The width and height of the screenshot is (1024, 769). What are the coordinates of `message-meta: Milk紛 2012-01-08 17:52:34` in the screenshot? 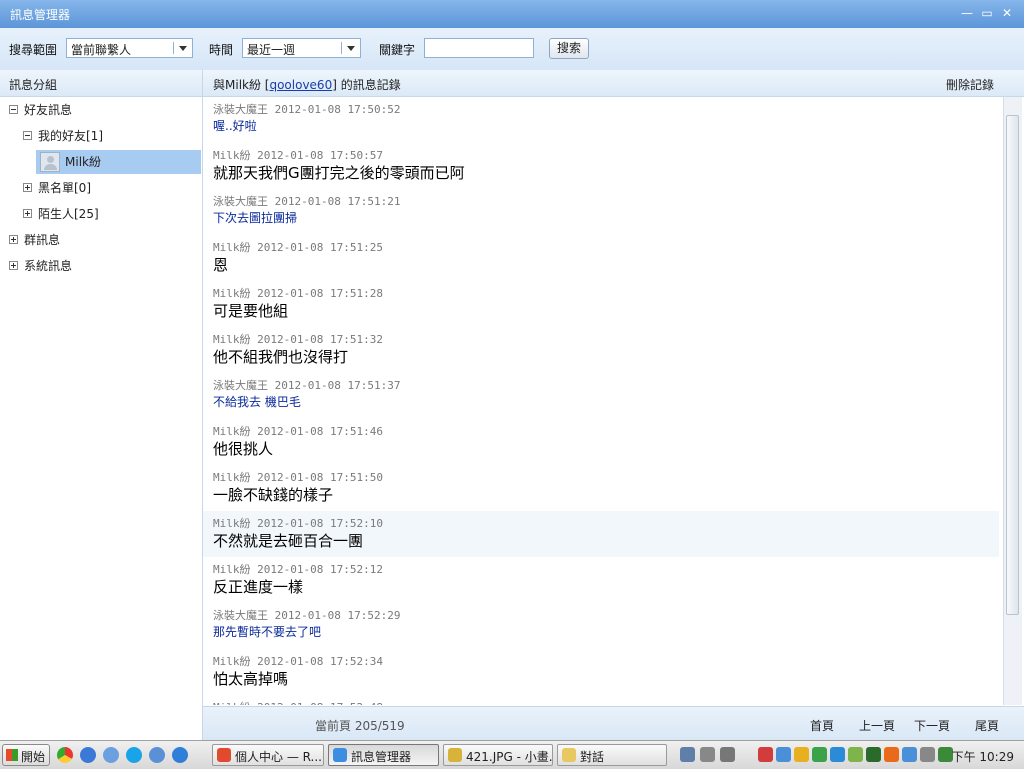 It's located at (298, 661).